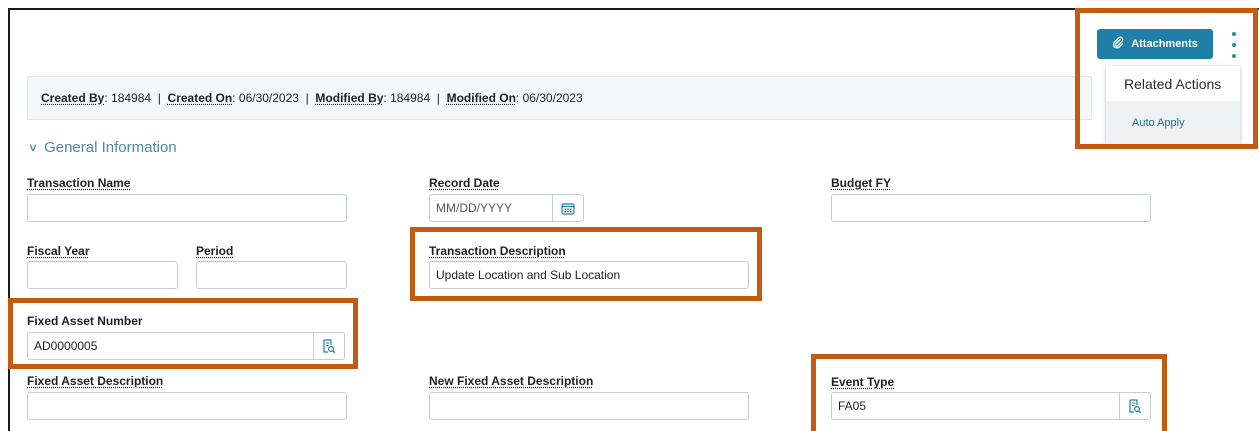 This screenshot has width=1259, height=431. What do you see at coordinates (861, 183) in the screenshot?
I see `budget-fy-label: Budget FY` at bounding box center [861, 183].